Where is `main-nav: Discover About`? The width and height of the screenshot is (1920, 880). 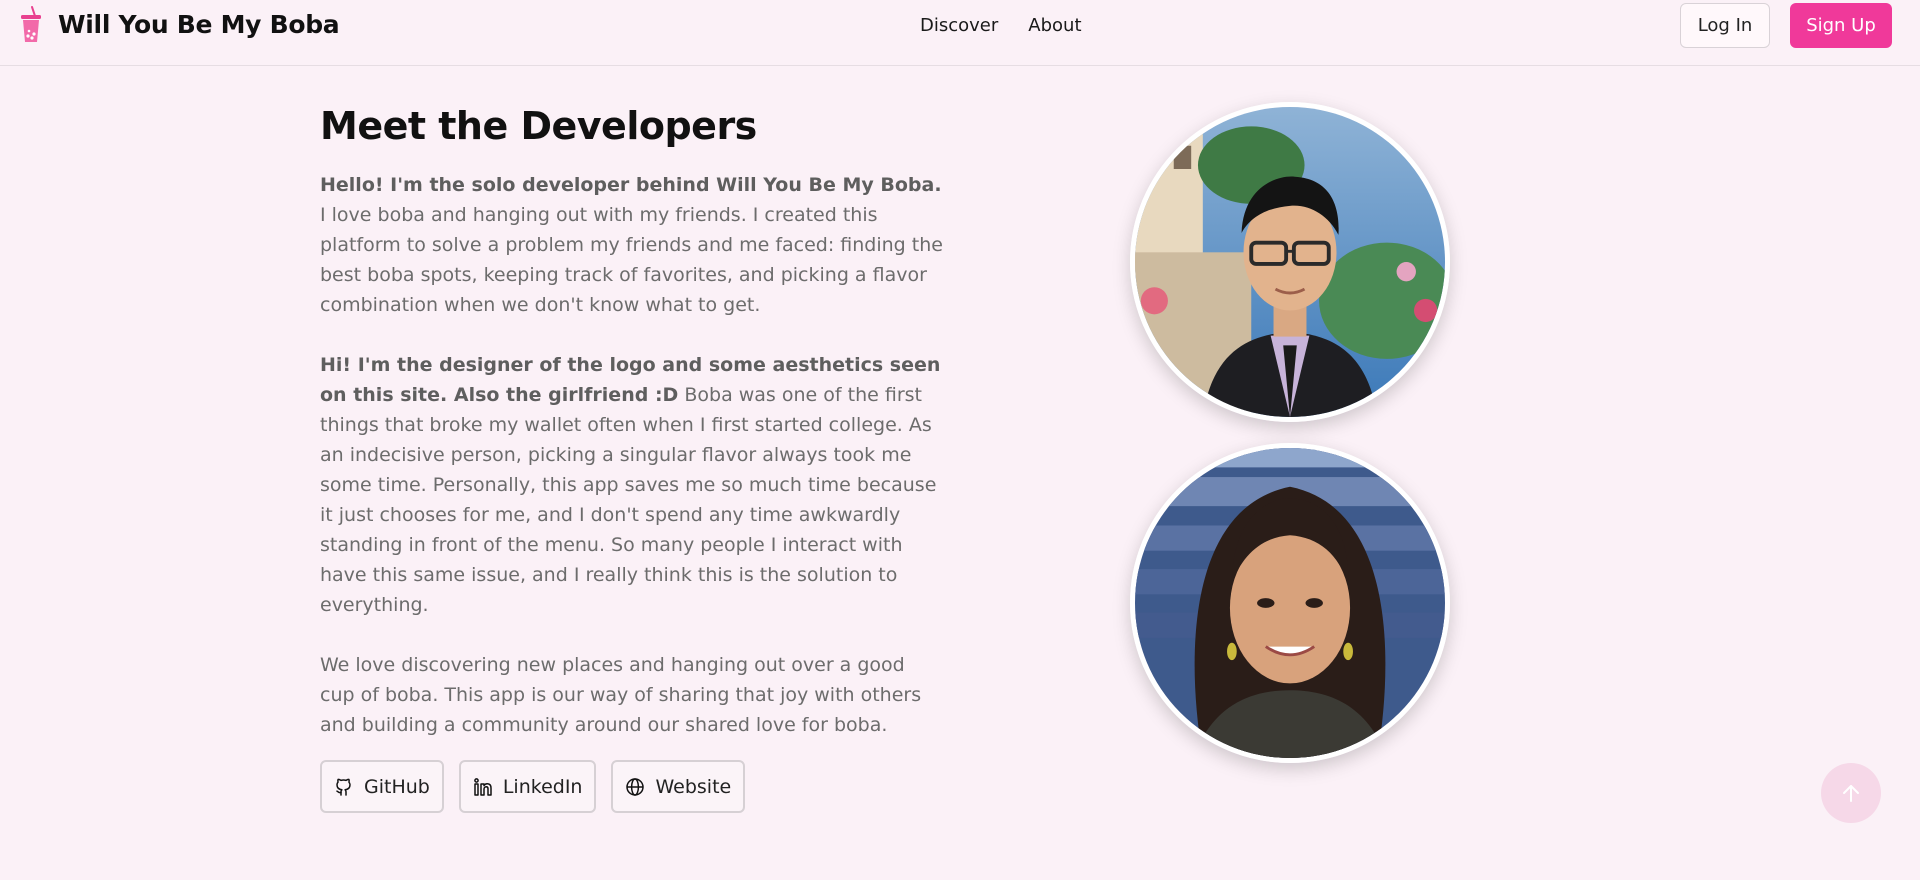
main-nav: Discover About is located at coordinates (1016, 26).